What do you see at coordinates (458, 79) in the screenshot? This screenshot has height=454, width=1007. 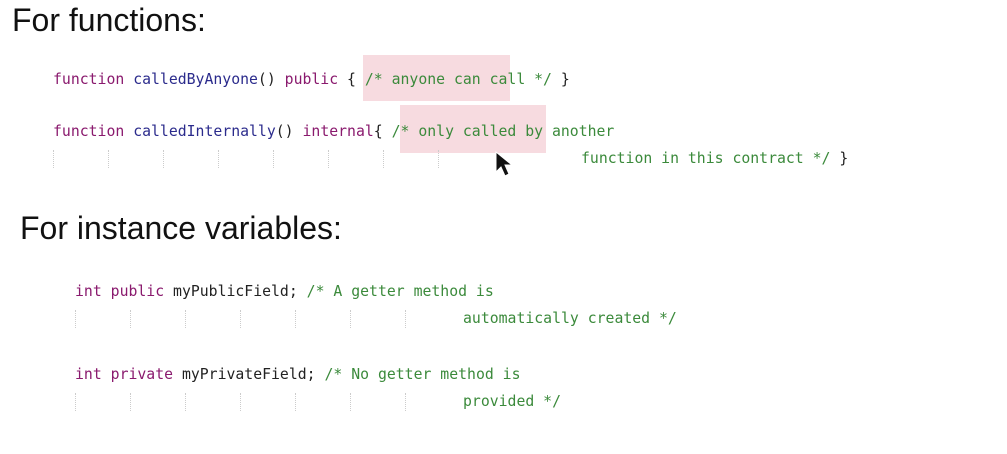 I see `comment: /* anyone can call */` at bounding box center [458, 79].